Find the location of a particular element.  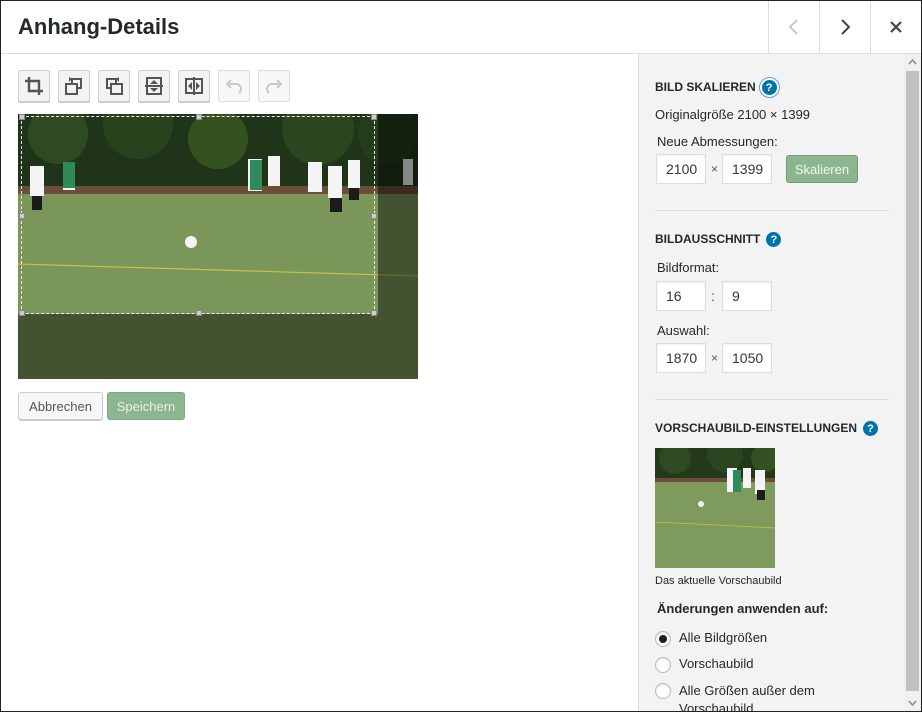

flip-horizontal-button is located at coordinates (194, 86).